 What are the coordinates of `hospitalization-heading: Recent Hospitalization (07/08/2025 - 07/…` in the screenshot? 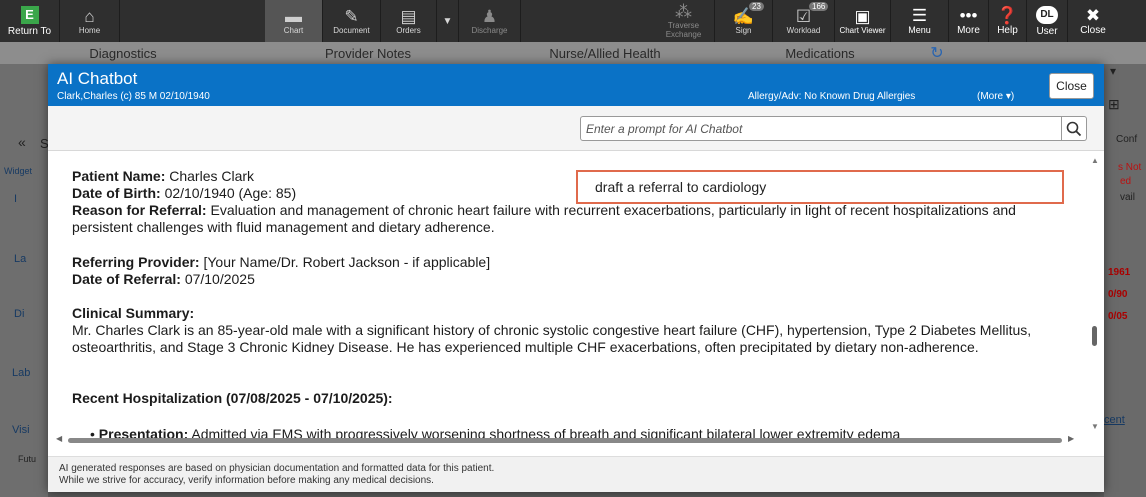 It's located at (232, 398).